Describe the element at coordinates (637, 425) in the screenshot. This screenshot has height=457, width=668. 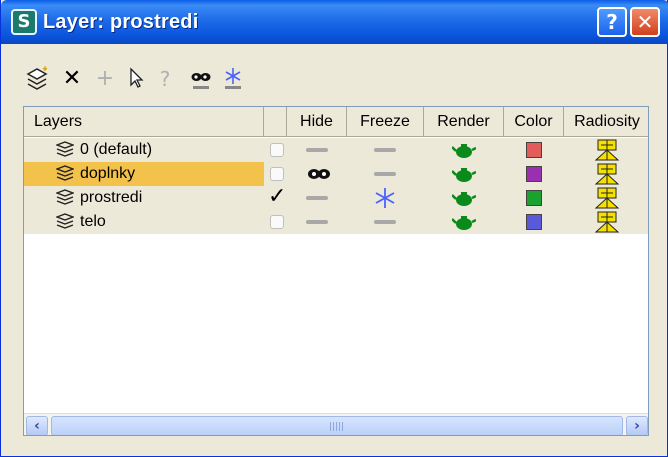
I see `scroll-right-icon: ›` at that location.